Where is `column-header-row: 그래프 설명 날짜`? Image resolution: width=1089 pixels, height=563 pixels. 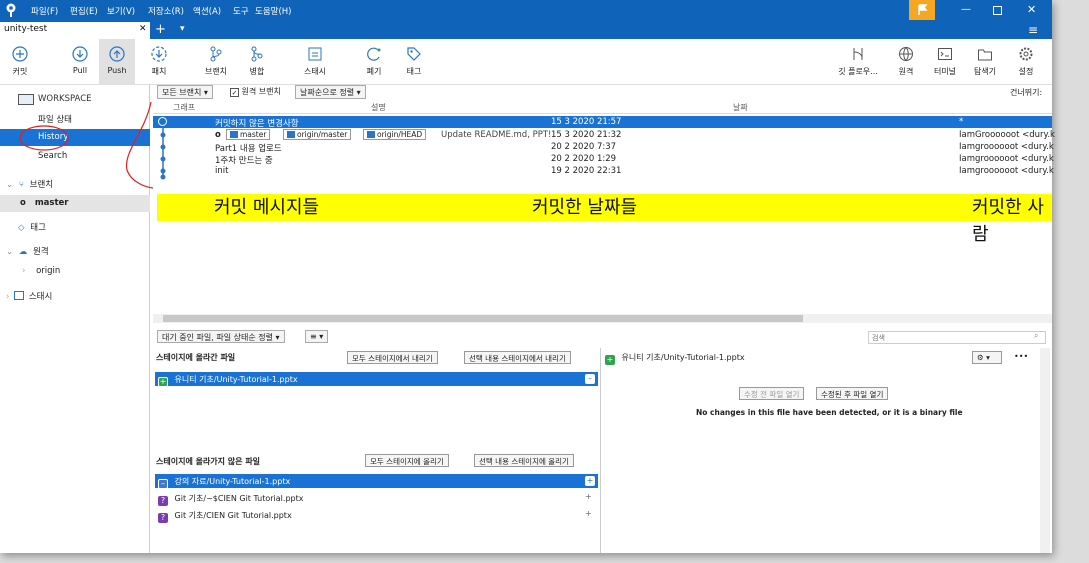 column-header-row: 그래프 설명 날짜 is located at coordinates (602, 107).